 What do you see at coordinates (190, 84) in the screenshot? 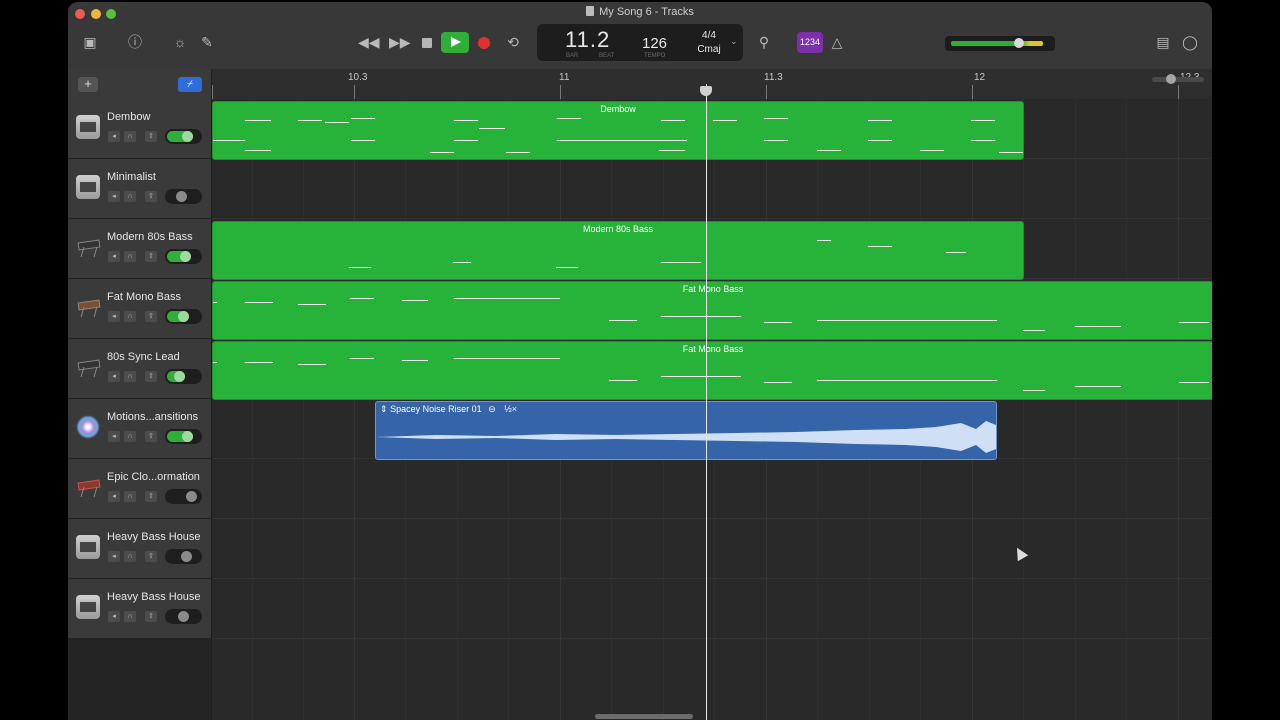
I see `catch-playhead-button: ⌿` at bounding box center [190, 84].